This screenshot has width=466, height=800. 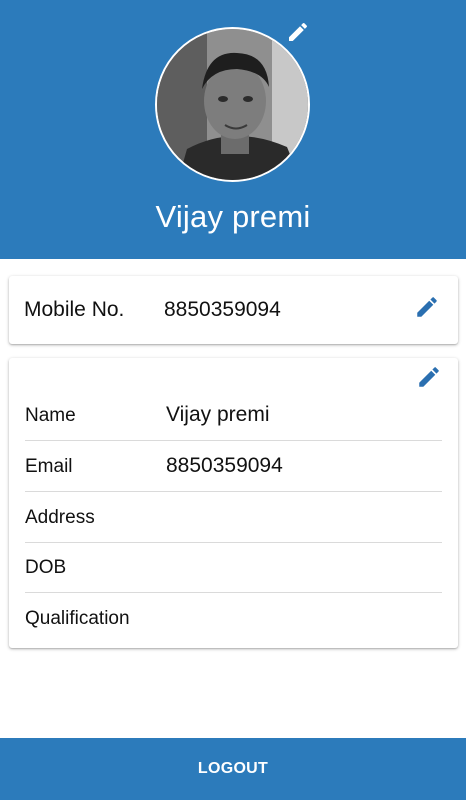 I want to click on detail-row-address: Address, so click(x=233, y=517).